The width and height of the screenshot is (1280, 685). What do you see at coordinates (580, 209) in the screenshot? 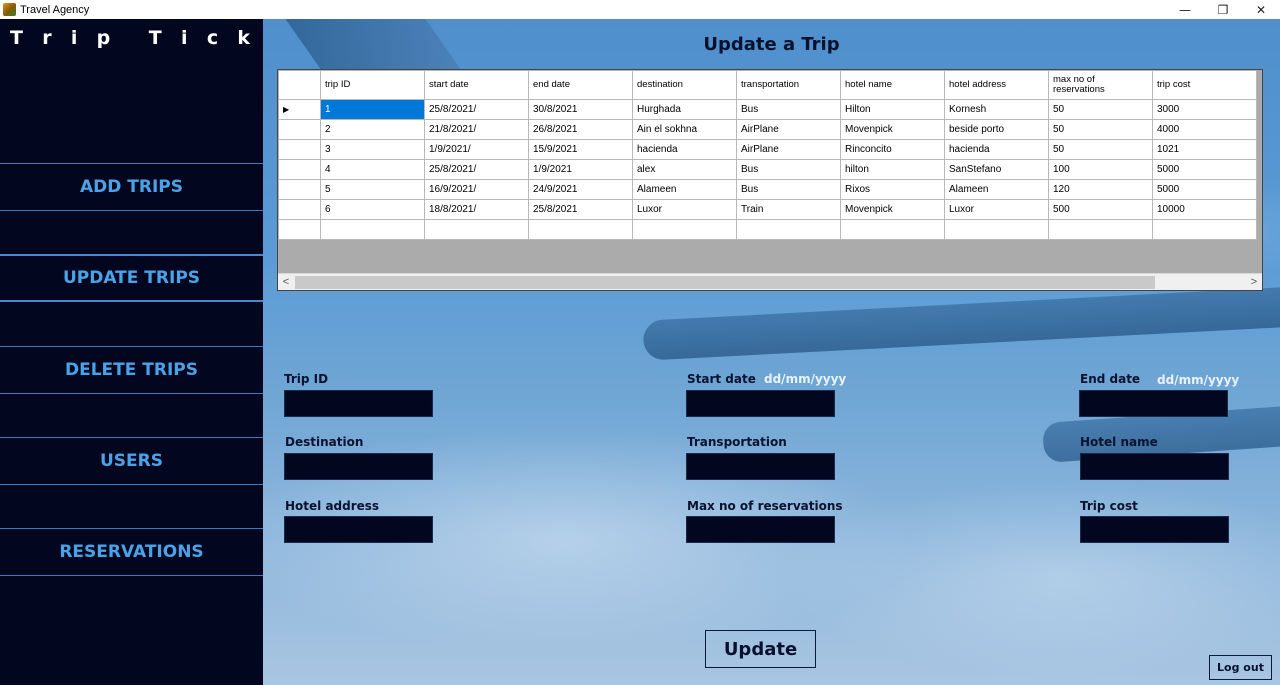
I see `table-cell: 25/8/2021` at bounding box center [580, 209].